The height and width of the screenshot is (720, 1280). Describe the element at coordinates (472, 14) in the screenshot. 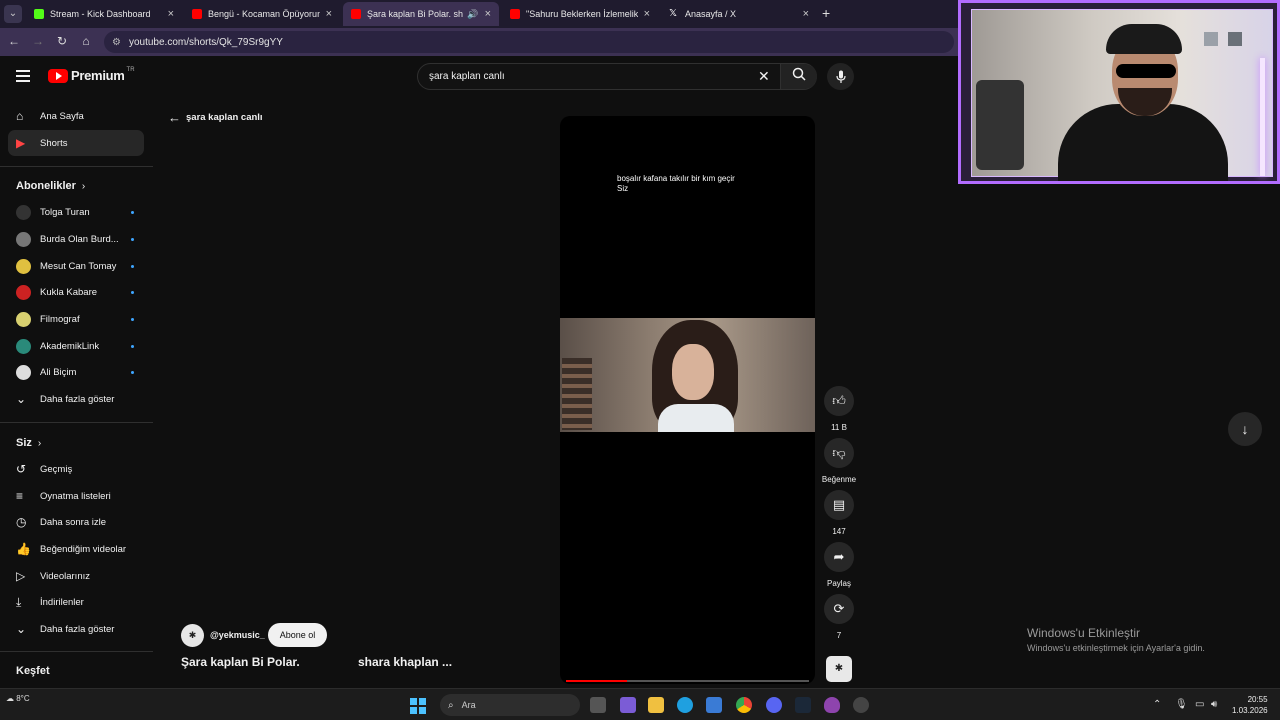

I see `speaker-icon: 🔊` at that location.